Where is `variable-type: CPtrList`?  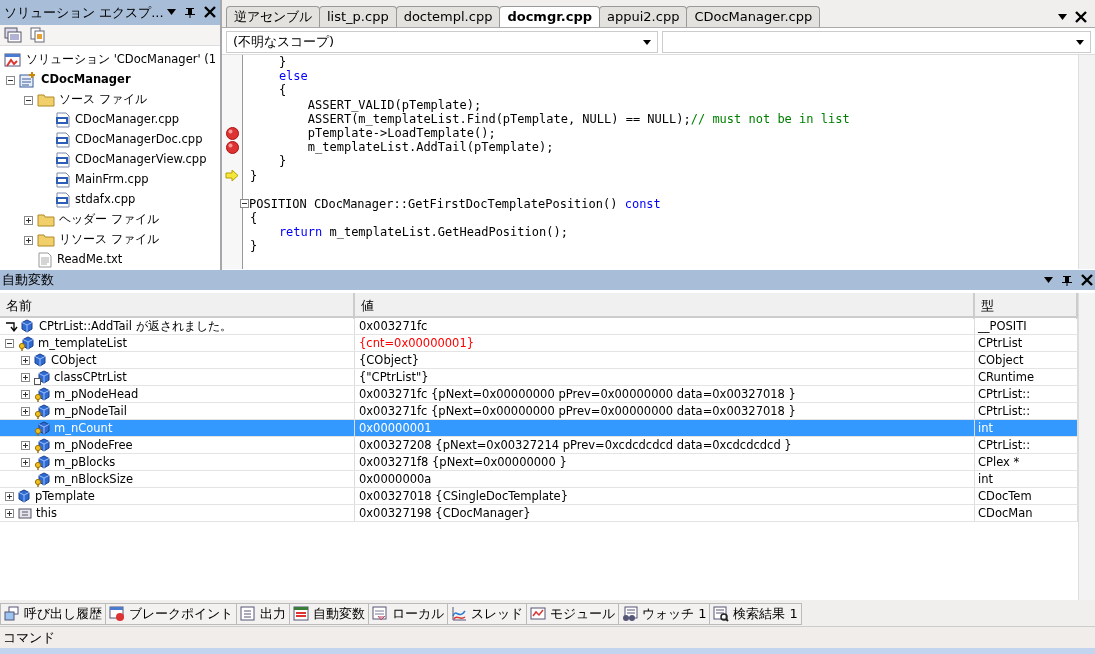 variable-type: CPtrList is located at coordinates (1000, 343).